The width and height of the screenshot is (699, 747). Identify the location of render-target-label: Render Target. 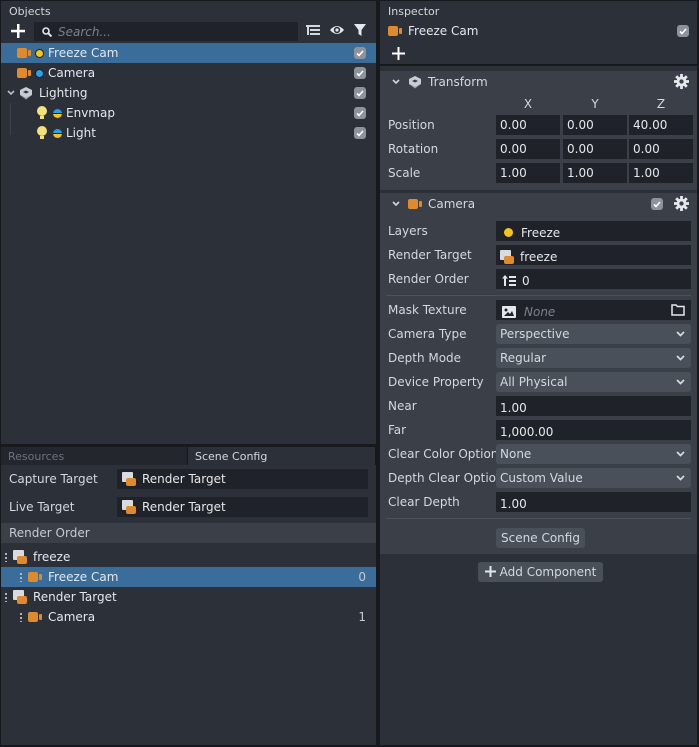
(430, 255).